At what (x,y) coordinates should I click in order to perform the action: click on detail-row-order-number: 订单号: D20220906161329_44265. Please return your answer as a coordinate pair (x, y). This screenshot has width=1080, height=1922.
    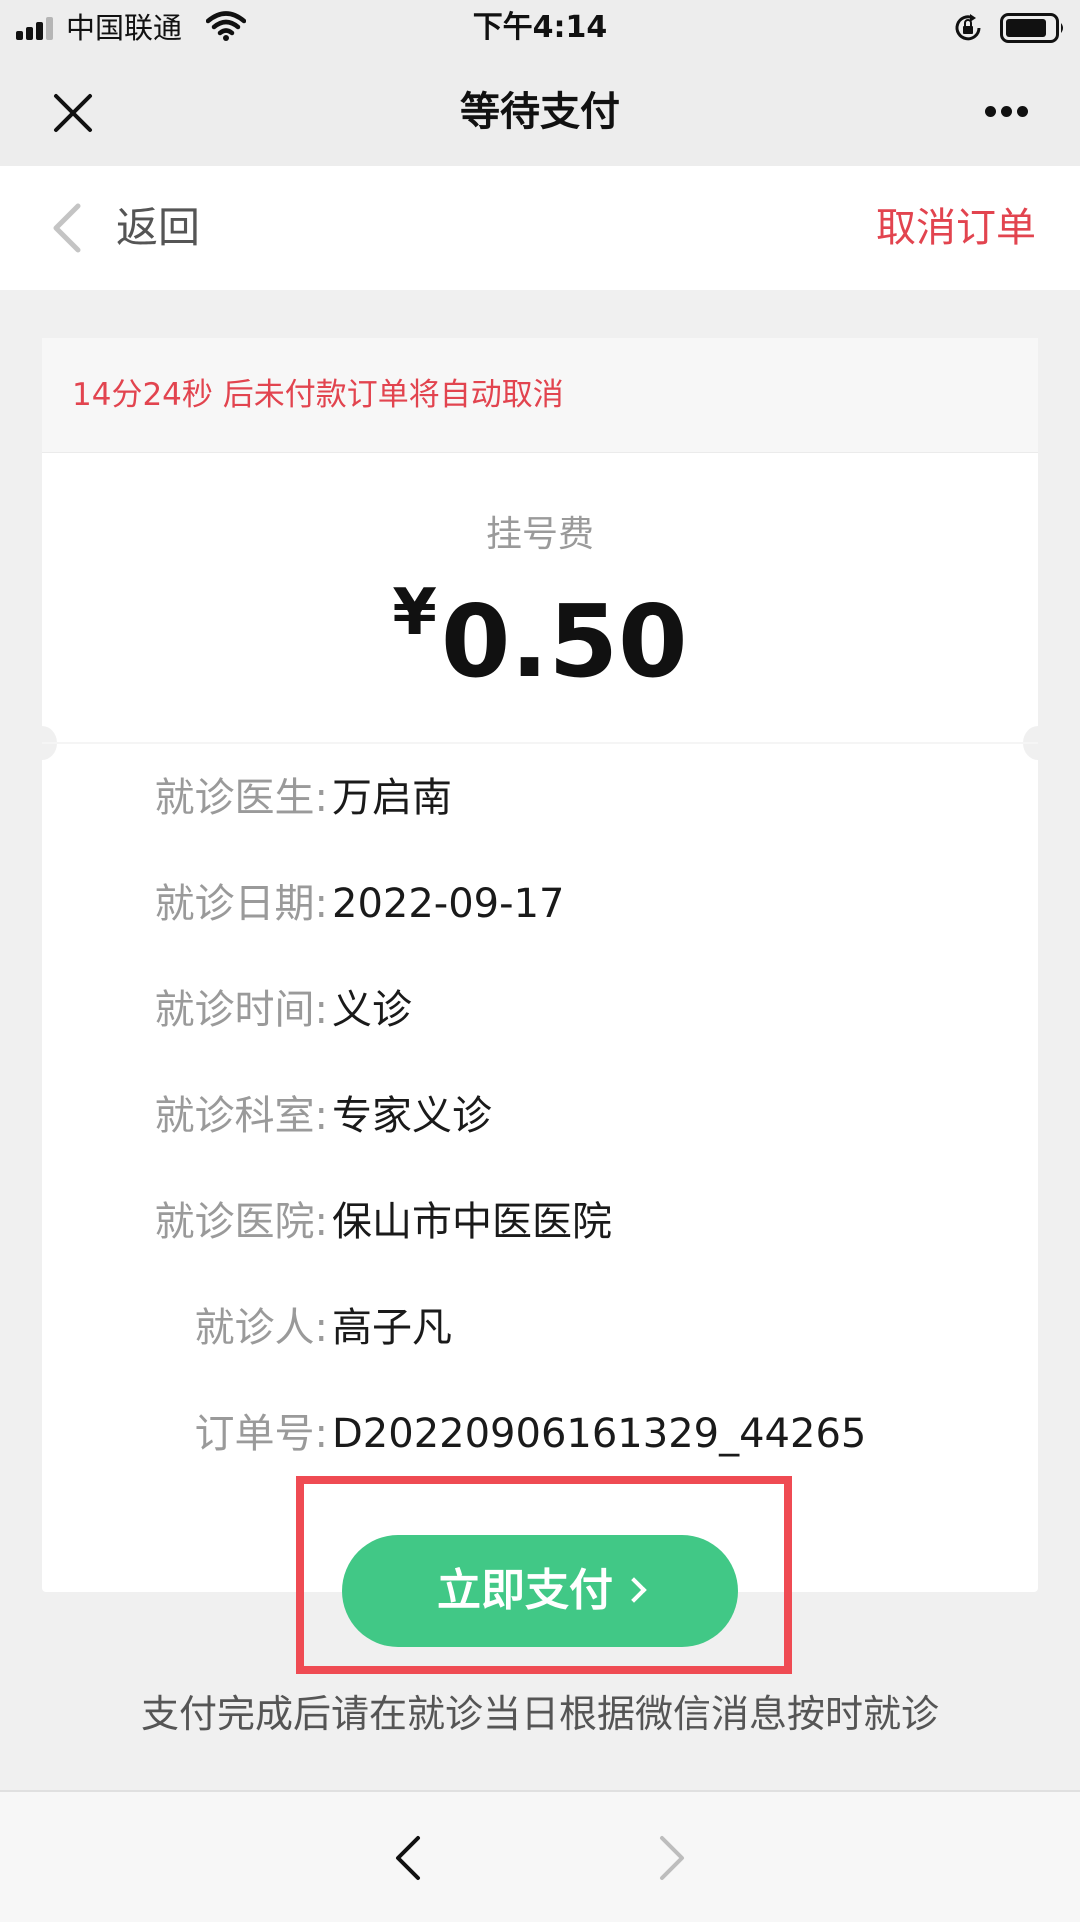
    Looking at the image, I should click on (540, 1434).